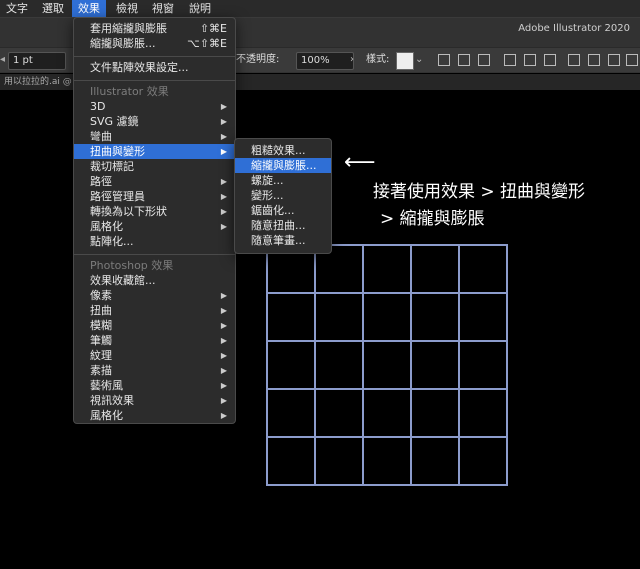 Image resolution: width=640 pixels, height=569 pixels. What do you see at coordinates (154, 310) in the screenshot?
I see `menu-item-distort: 扭曲 ▶` at bounding box center [154, 310].